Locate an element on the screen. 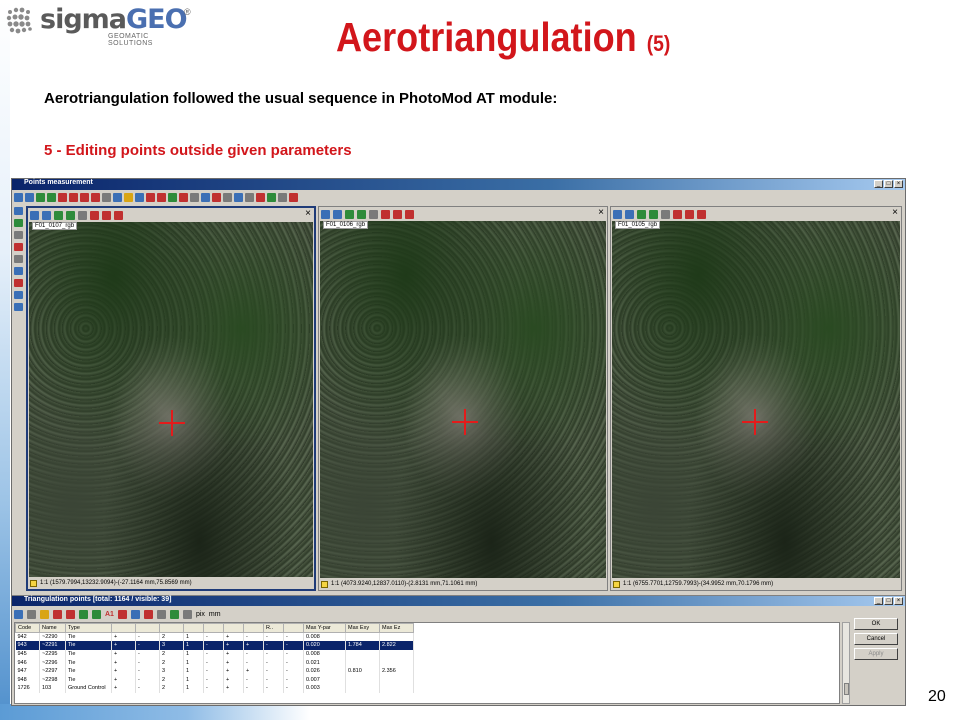 This screenshot has width=960, height=720. column-header-d-icon is located at coordinates (213, 628).